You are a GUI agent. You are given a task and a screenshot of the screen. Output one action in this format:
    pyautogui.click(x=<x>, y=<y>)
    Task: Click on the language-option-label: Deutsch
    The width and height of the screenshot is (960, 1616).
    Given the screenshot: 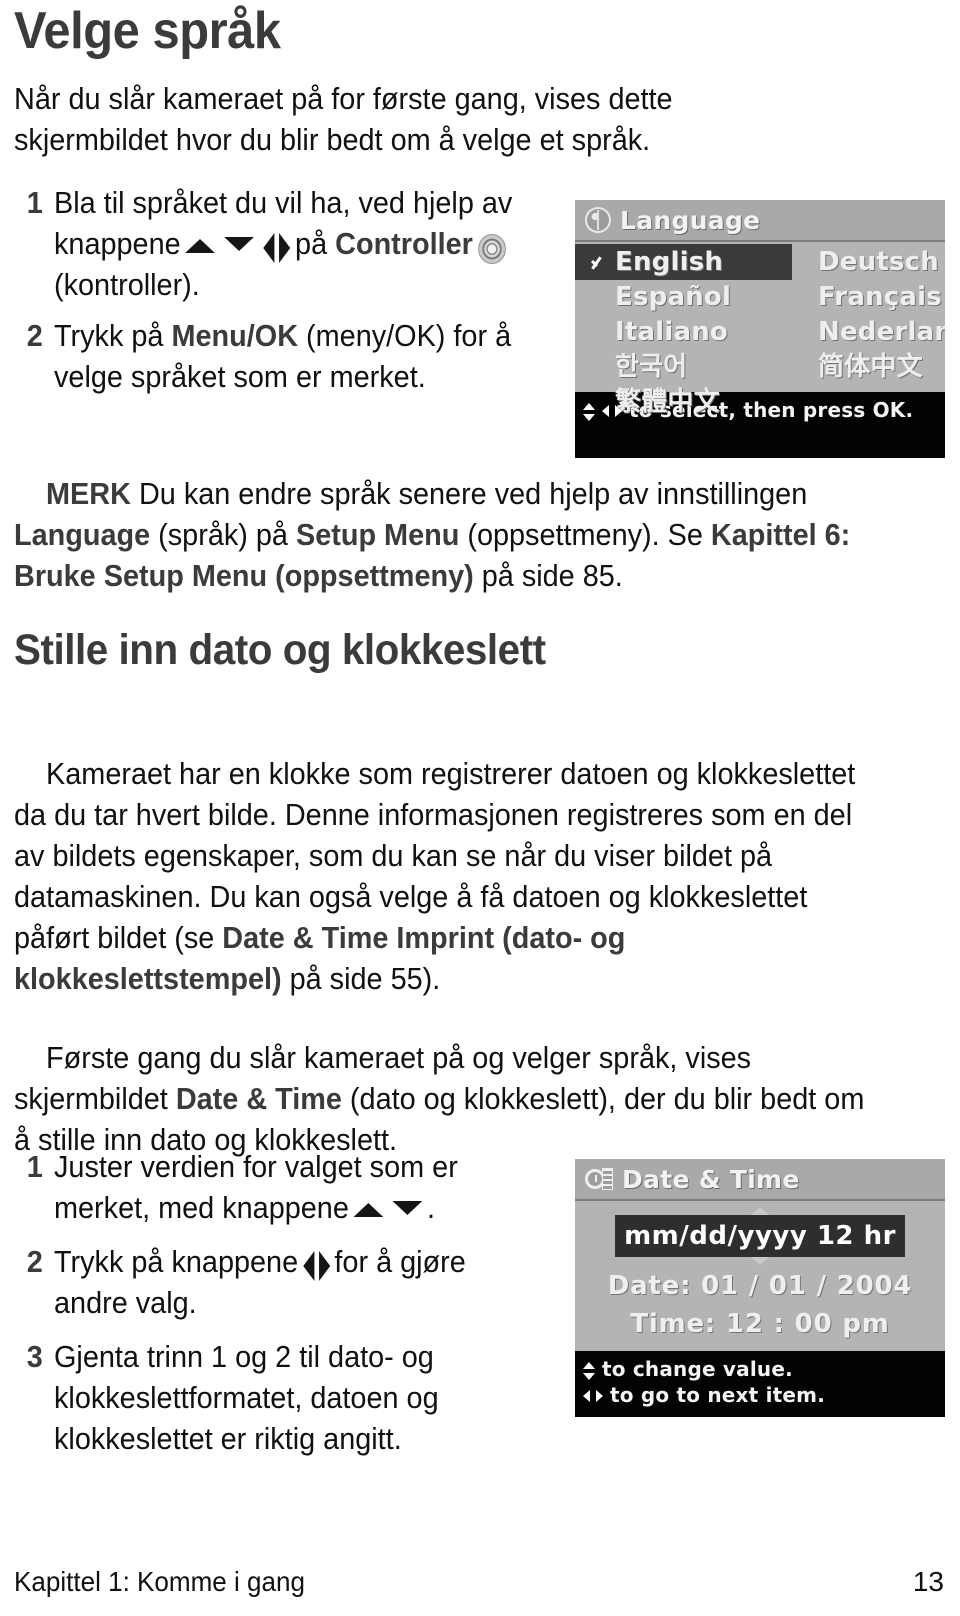 What is the action you would take?
    pyautogui.click(x=878, y=262)
    